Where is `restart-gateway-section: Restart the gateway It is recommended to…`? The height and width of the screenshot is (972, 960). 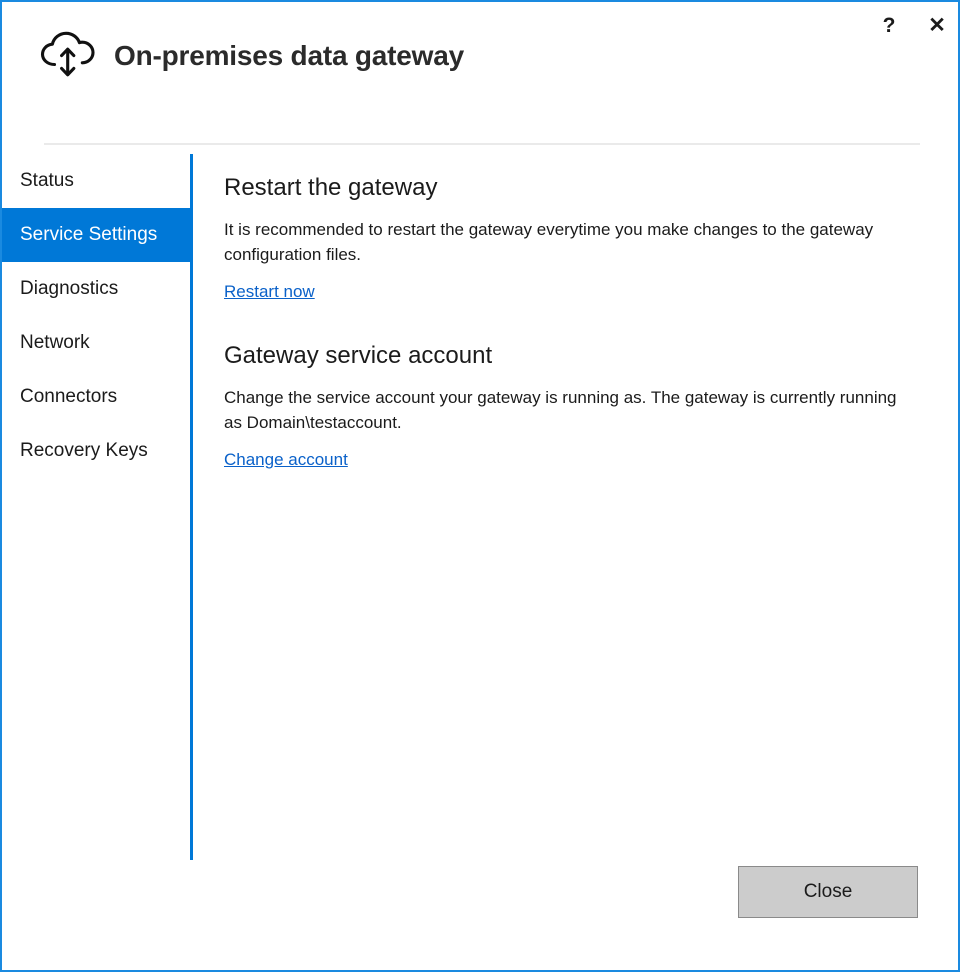 restart-gateway-section: Restart the gateway It is recommended to… is located at coordinates (574, 238).